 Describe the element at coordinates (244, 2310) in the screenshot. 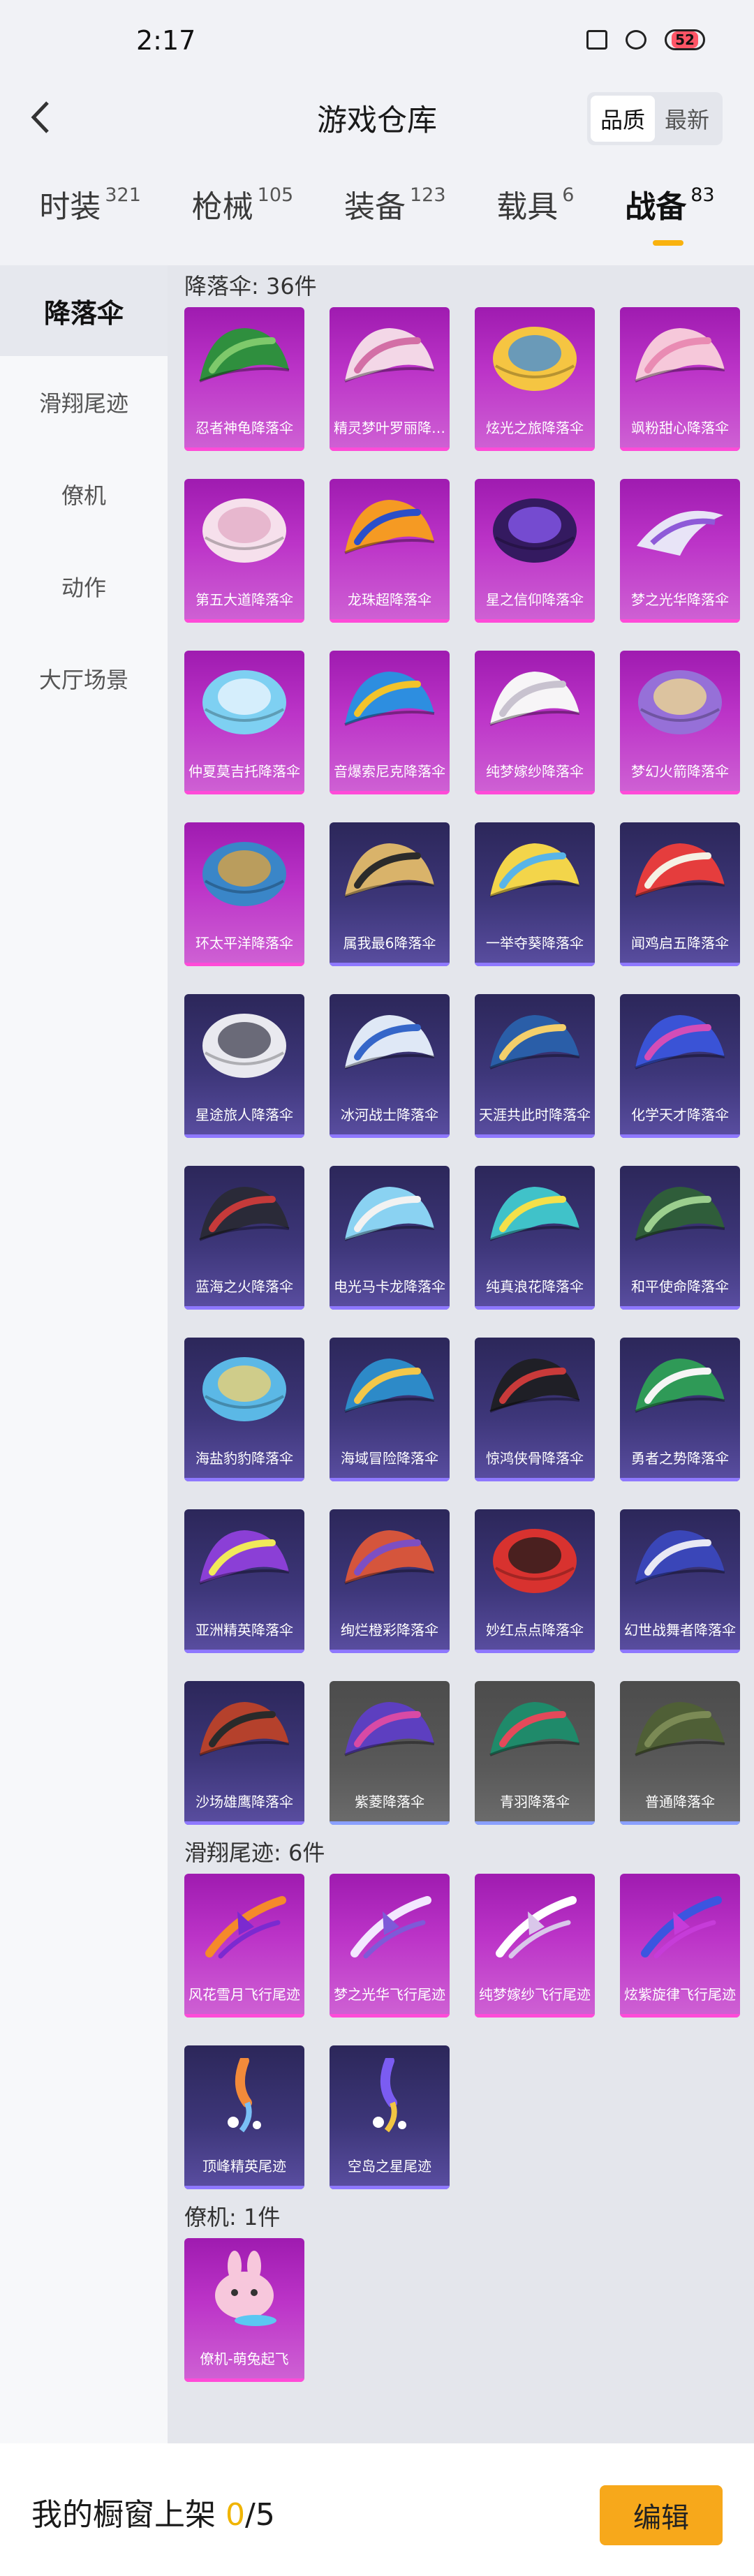

I see `item-card: 僚机-萌兔起飞` at that location.